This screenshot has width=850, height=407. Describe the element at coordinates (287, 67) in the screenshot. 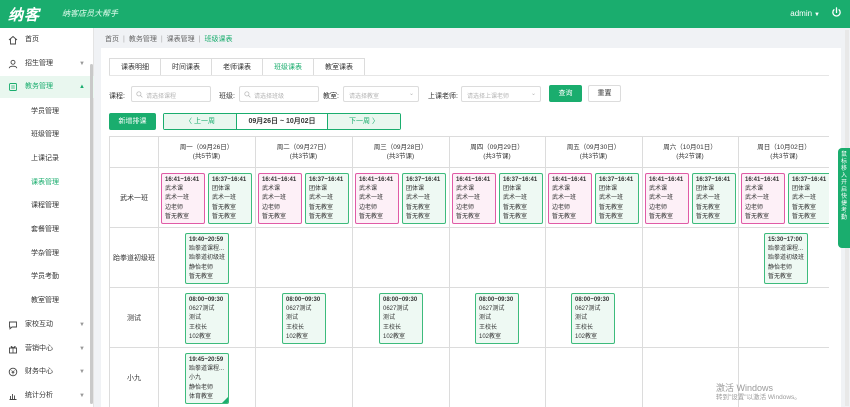

I see `tab-class: 班级课表` at that location.